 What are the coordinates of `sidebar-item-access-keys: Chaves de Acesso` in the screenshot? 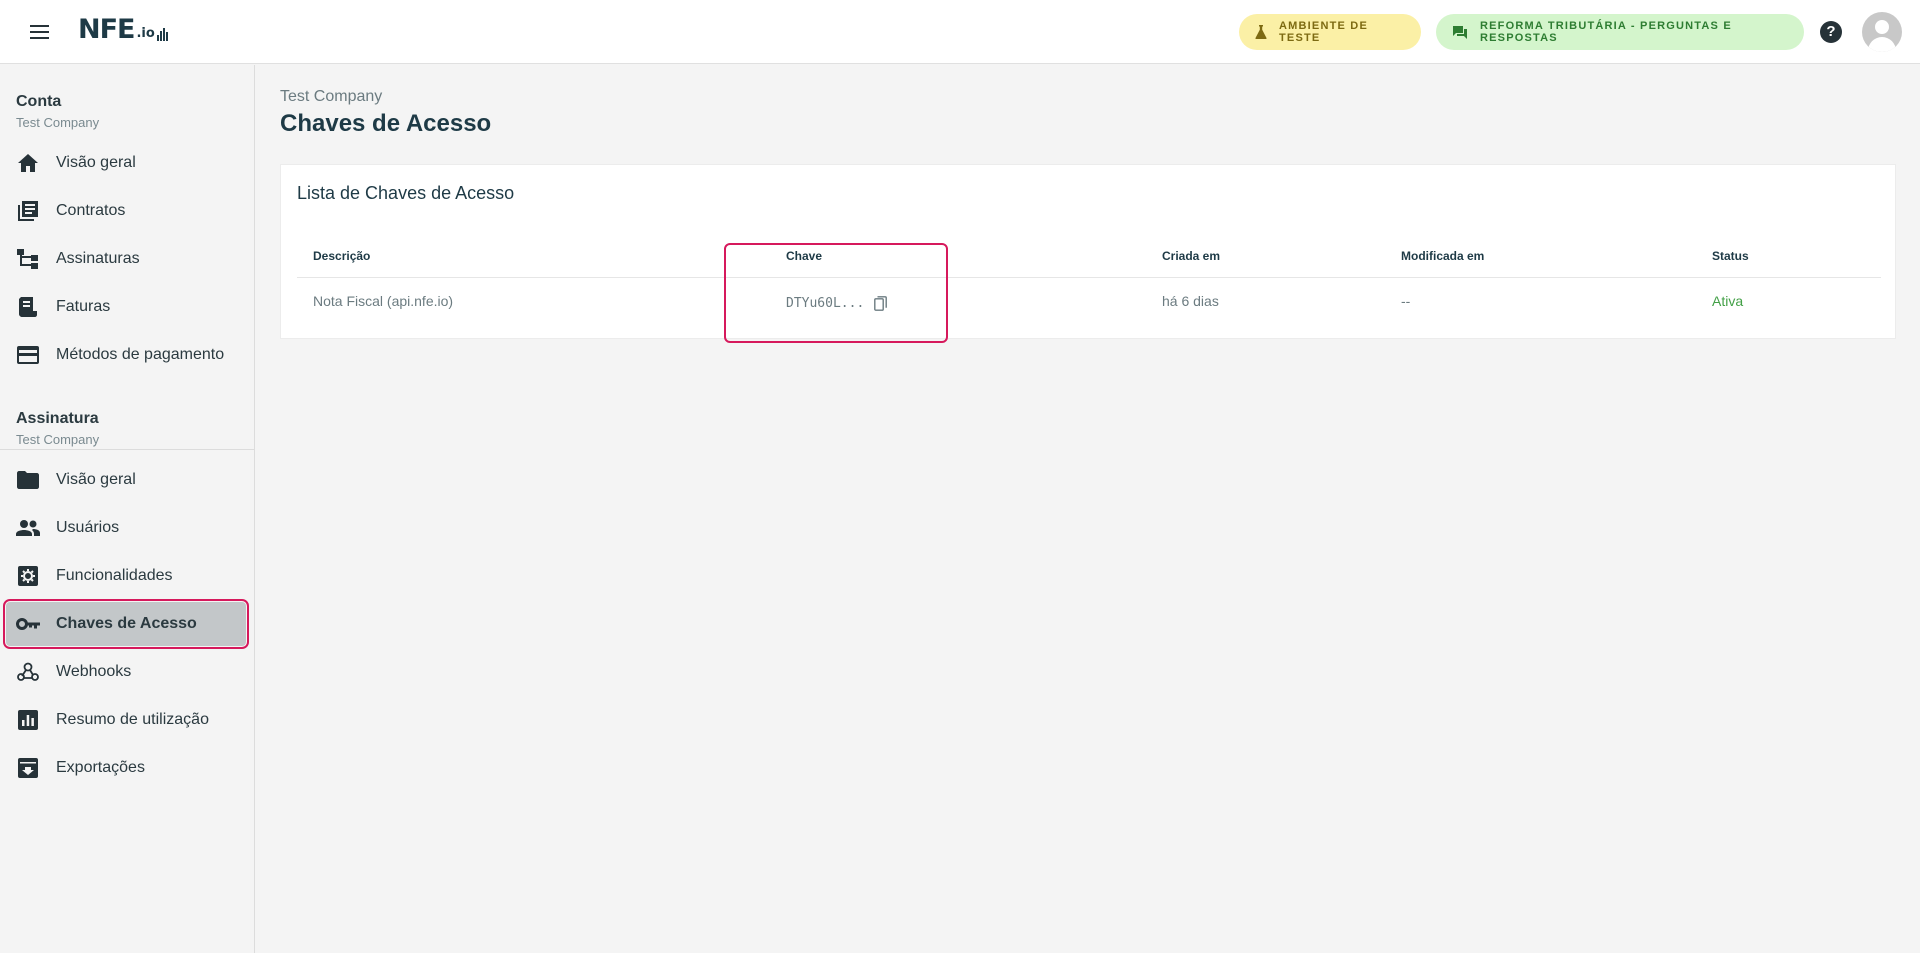 It's located at (126, 624).